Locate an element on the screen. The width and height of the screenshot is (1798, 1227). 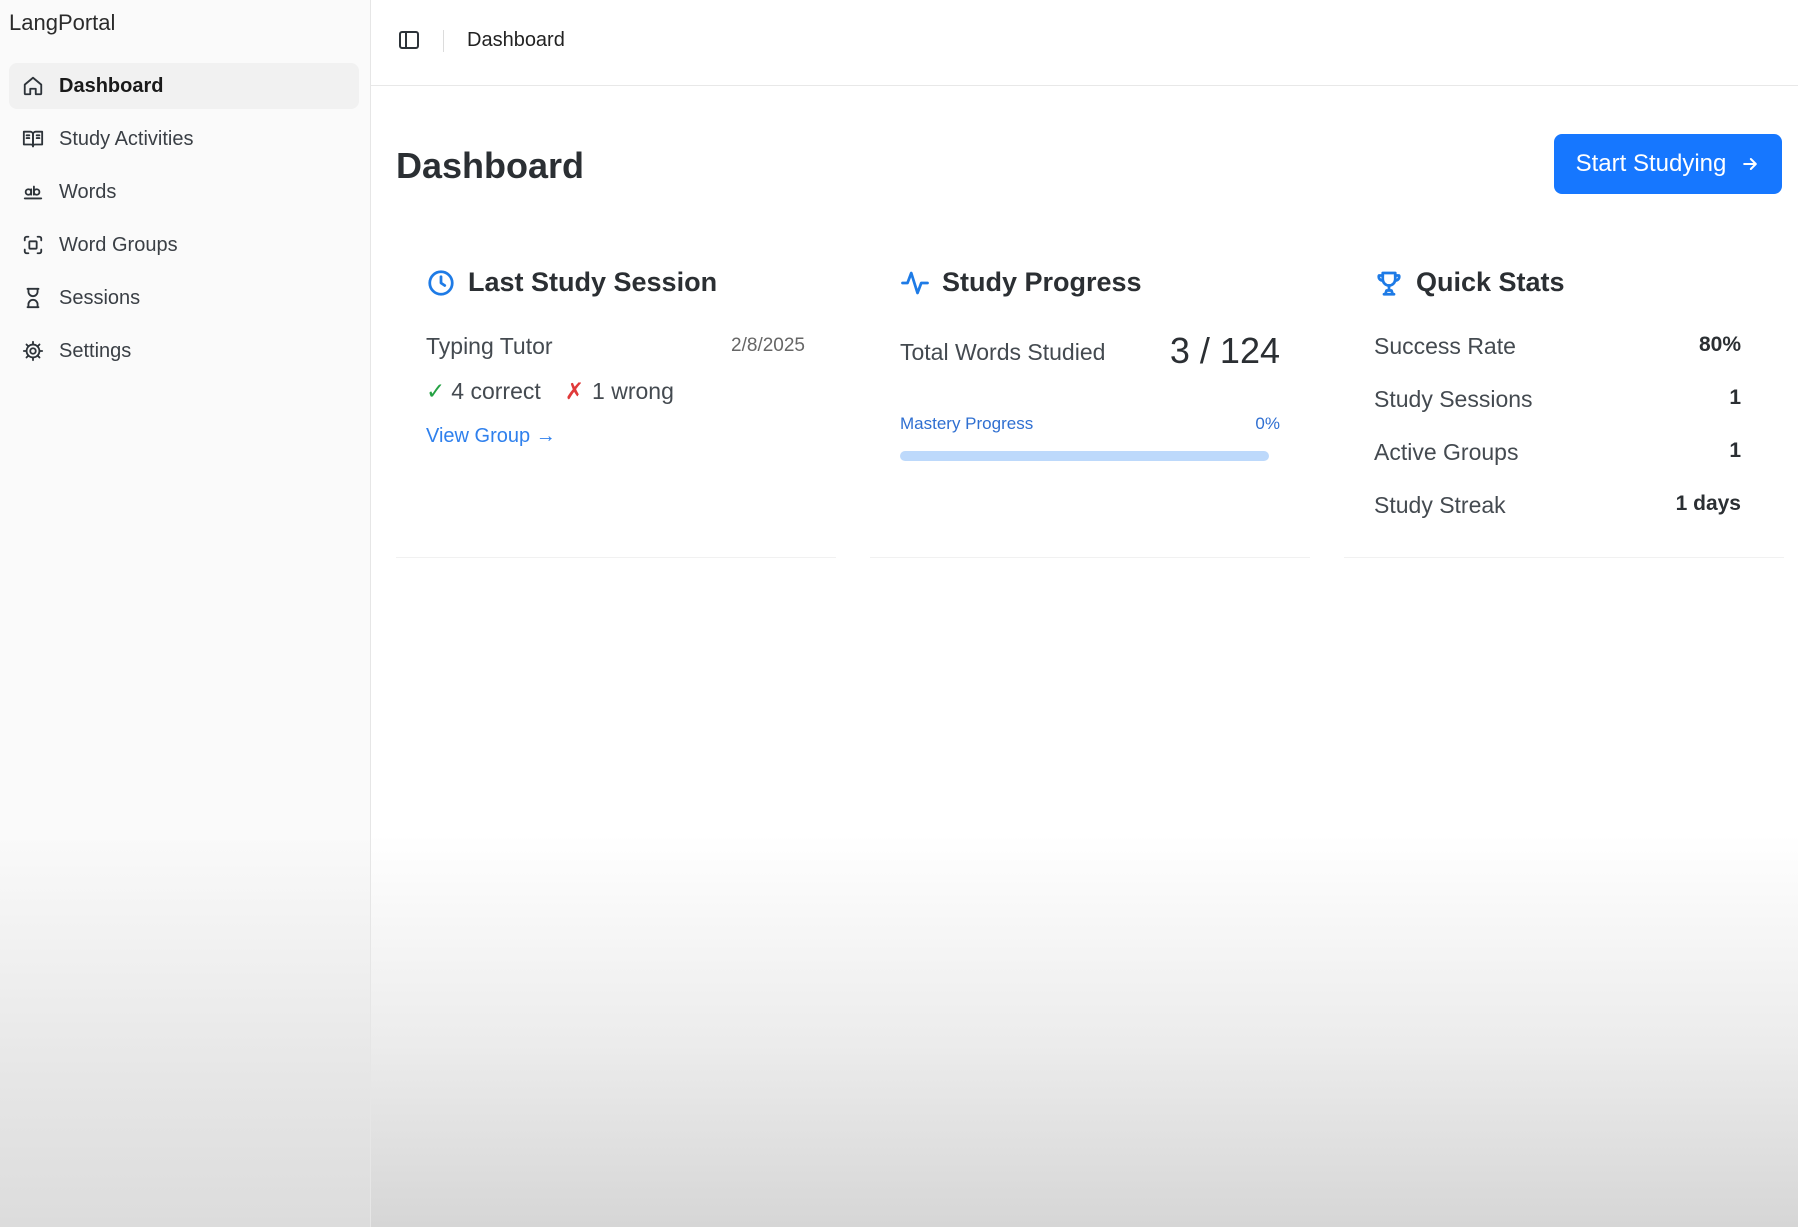
stat-value: 80% is located at coordinates (1719, 344).